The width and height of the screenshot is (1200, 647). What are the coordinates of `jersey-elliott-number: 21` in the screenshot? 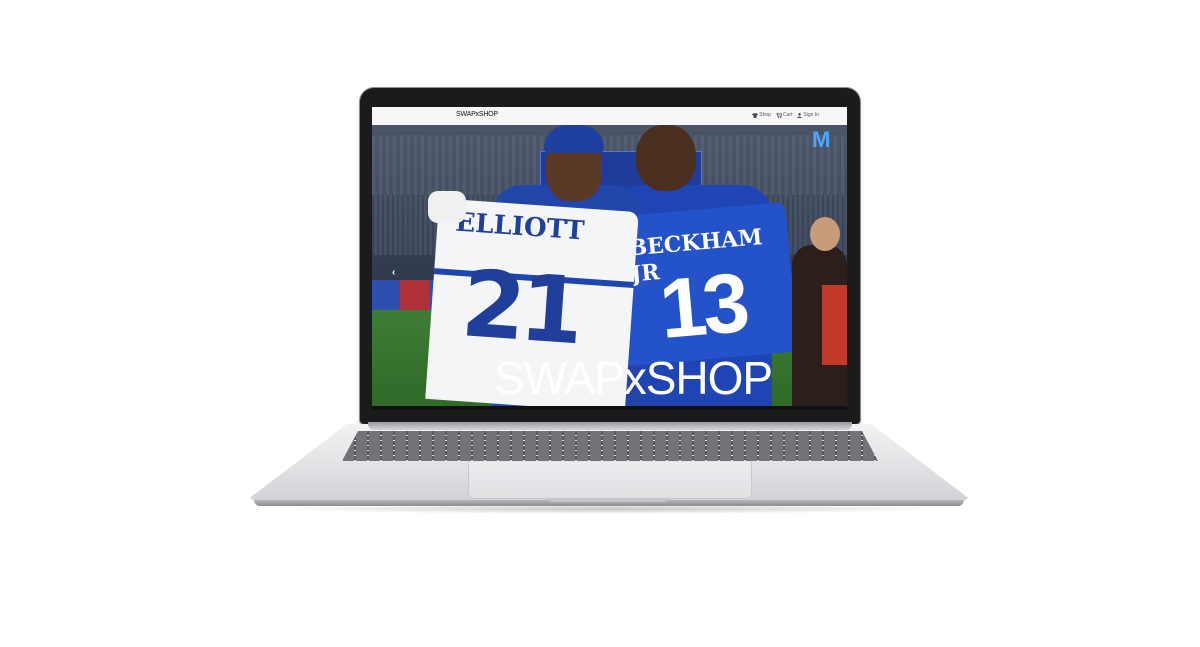 It's located at (520, 308).